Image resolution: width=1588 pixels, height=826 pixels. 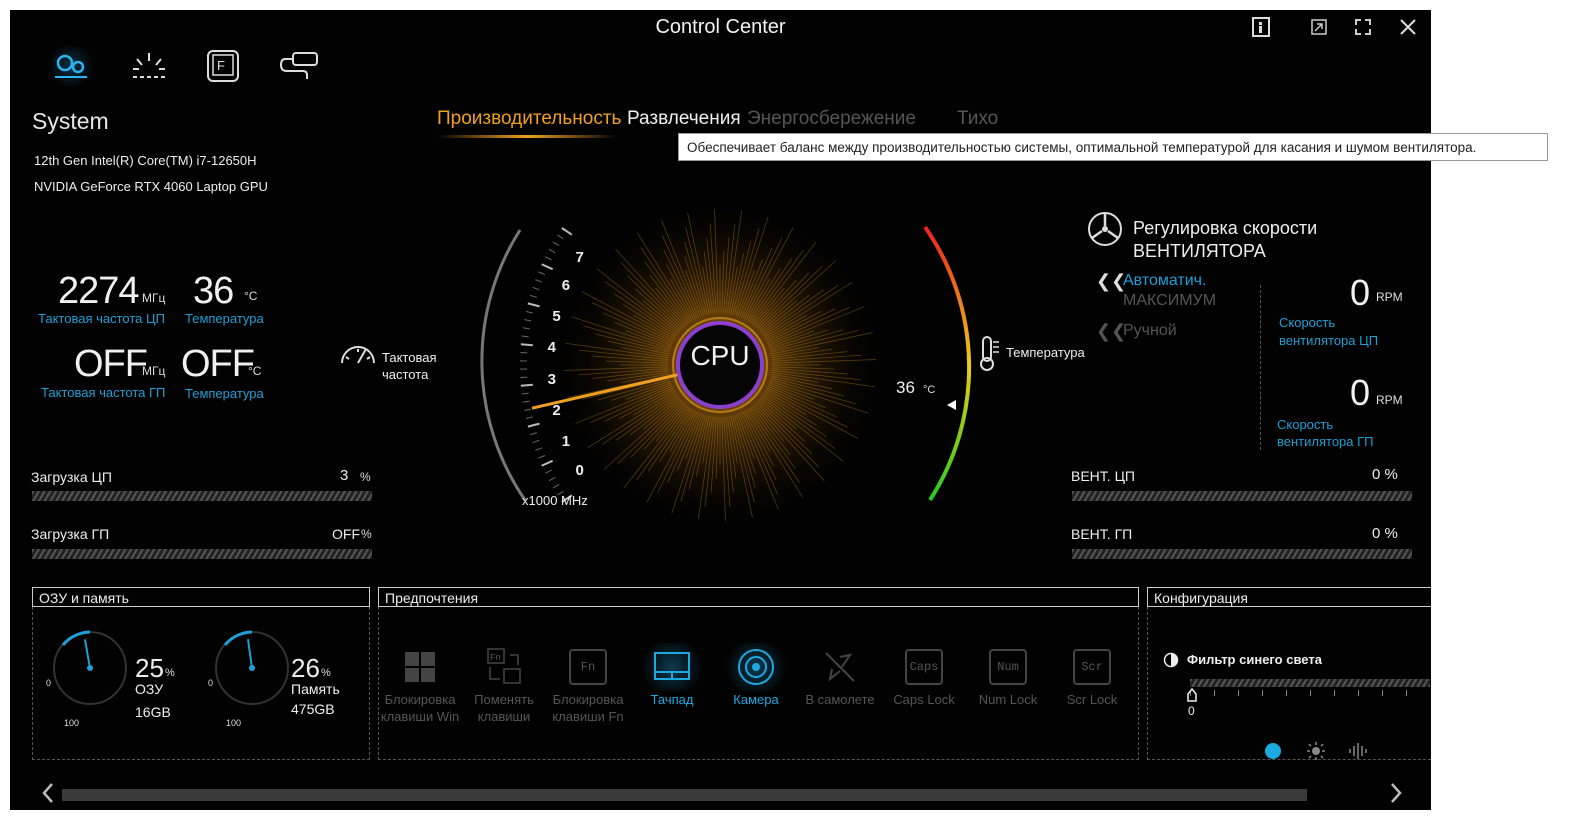 What do you see at coordinates (1242, 554) in the screenshot?
I see `fan-gpu-bar` at bounding box center [1242, 554].